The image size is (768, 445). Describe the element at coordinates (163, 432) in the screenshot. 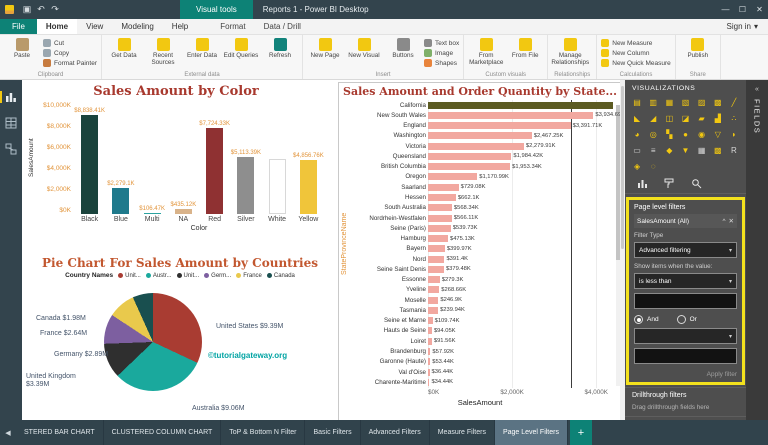

I see `page-tab-clustered-column-chart: CLUSTERED COLUMN CHART` at that location.